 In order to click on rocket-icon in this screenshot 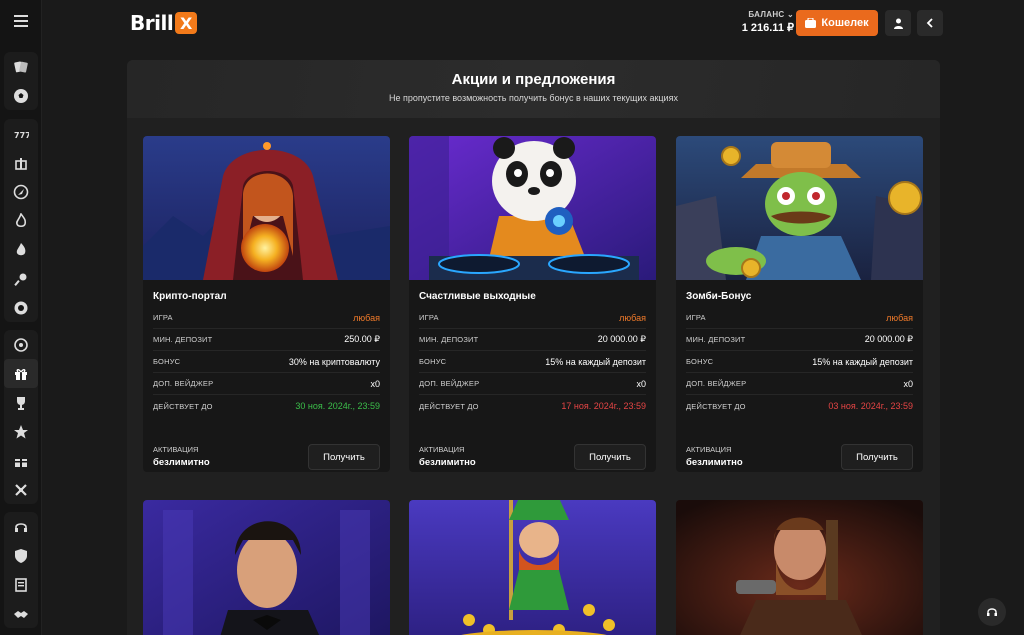, I will do `click(21, 191)`.